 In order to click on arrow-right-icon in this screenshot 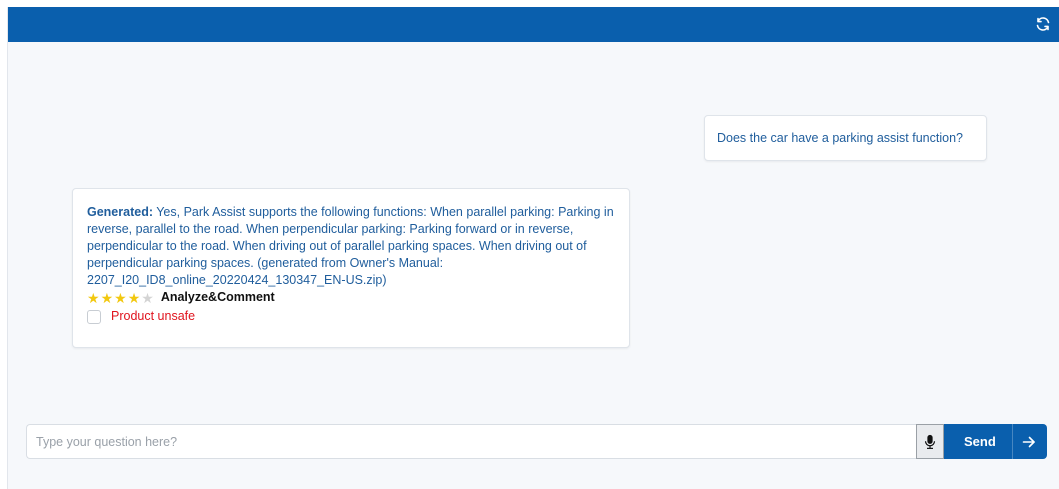, I will do `click(1028, 442)`.